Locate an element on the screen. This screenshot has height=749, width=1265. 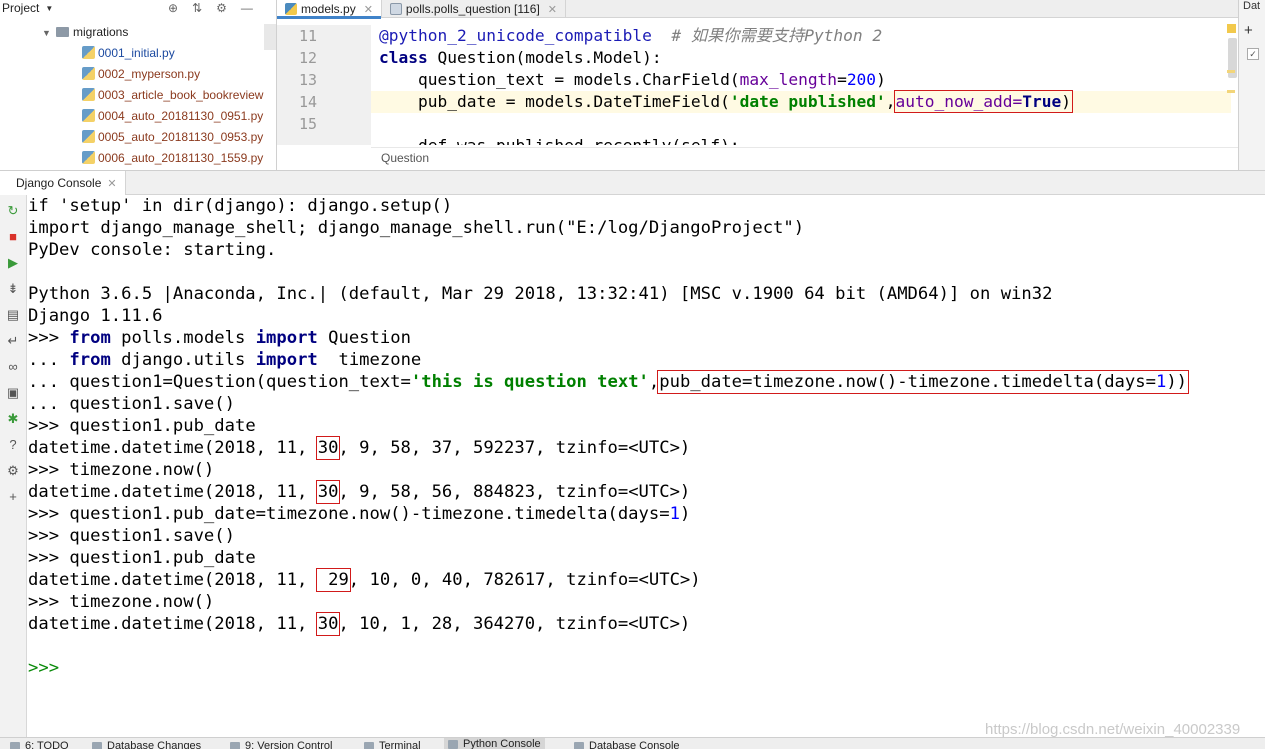
tree-file: 0005_auto_20181130_0953.py is located at coordinates (138, 137).